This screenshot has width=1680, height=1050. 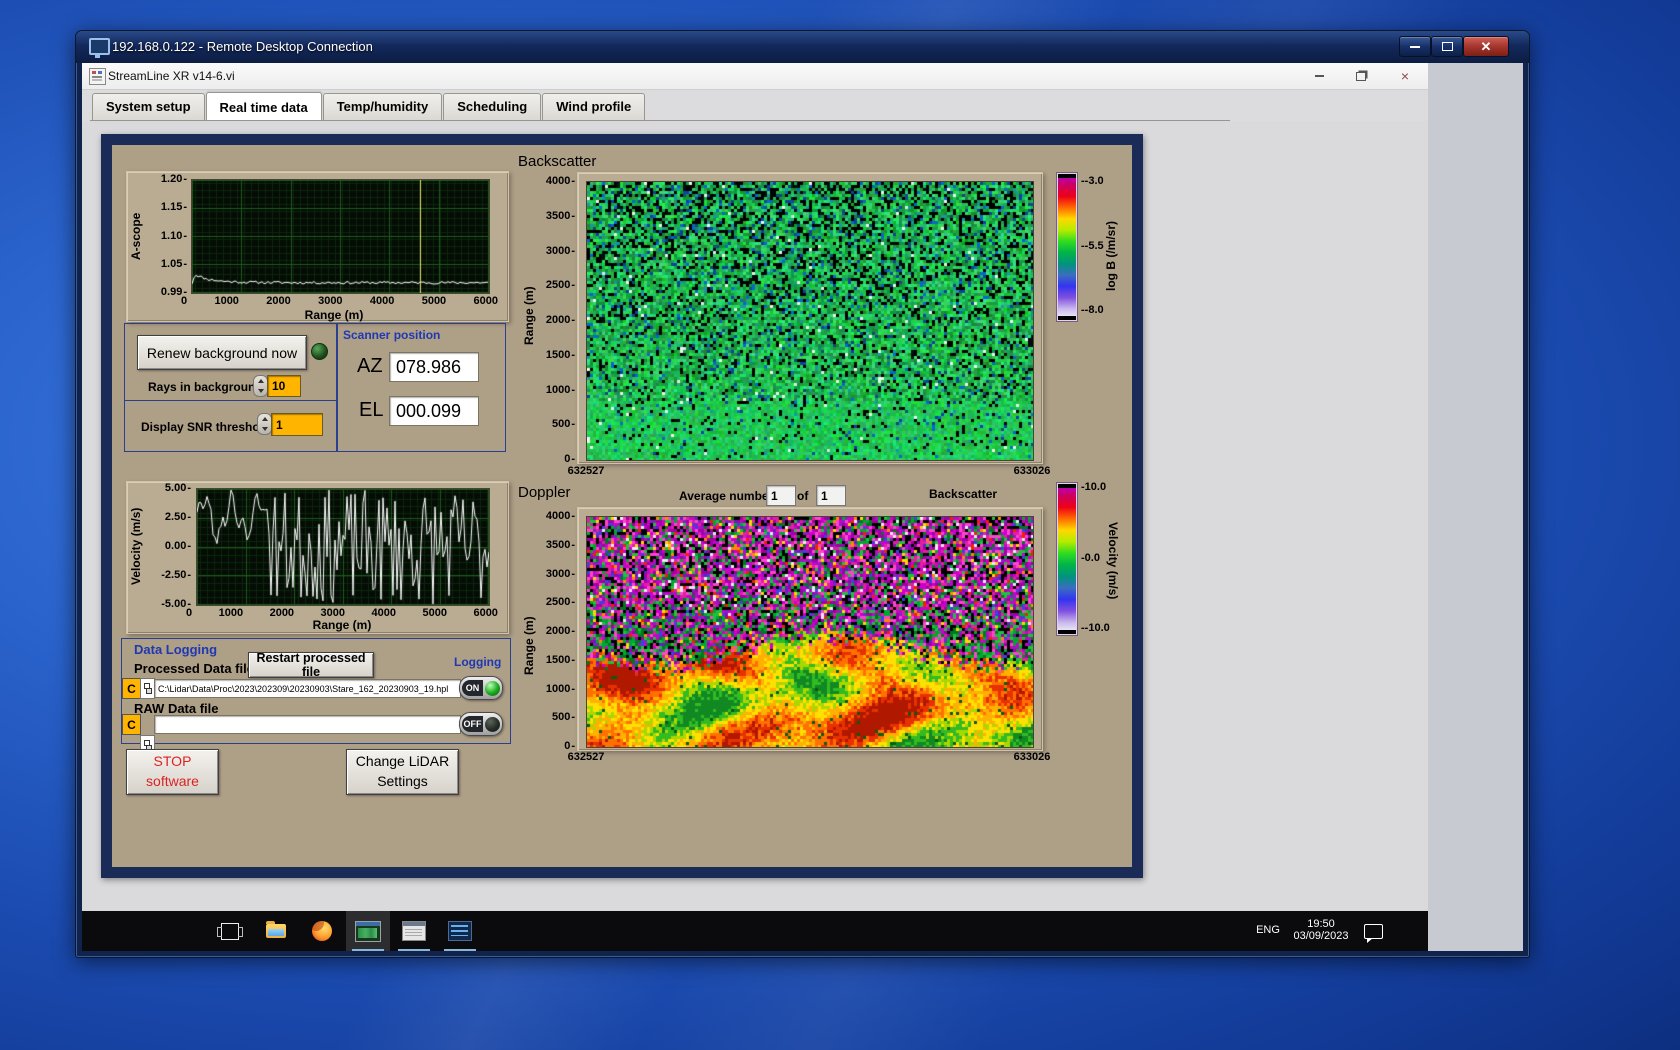 What do you see at coordinates (529, 316) in the screenshot?
I see `backscatter-range-label: Range (m)` at bounding box center [529, 316].